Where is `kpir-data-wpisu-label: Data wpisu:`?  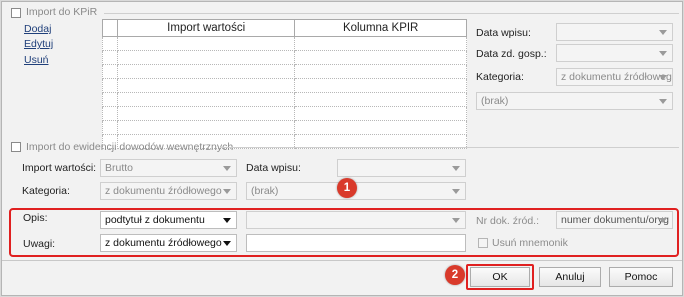 kpir-data-wpisu-label: Data wpisu: is located at coordinates (503, 33).